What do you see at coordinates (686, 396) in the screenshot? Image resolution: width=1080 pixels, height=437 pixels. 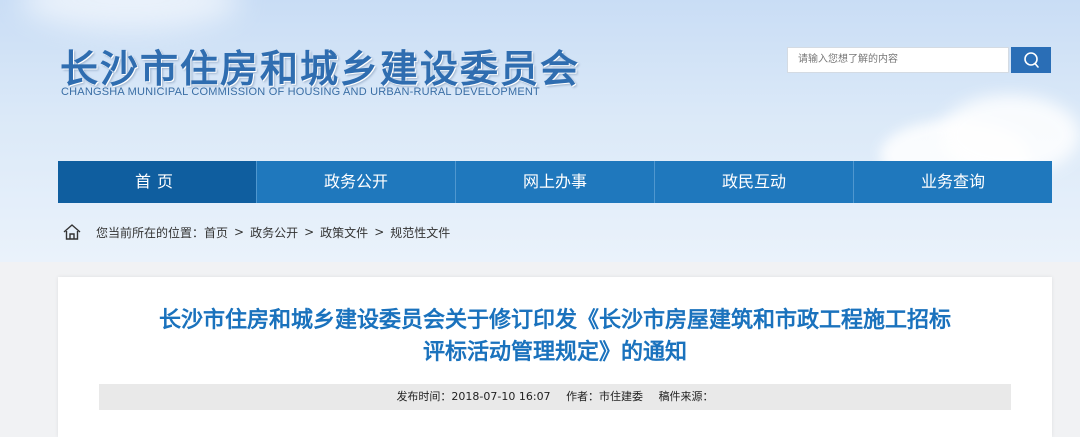 I see `article-source: 稿件来源：` at bounding box center [686, 396].